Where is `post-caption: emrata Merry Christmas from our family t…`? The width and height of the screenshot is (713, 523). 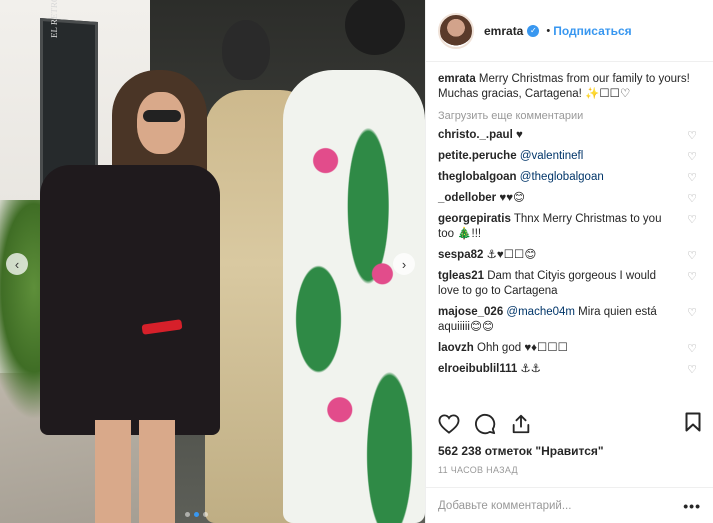 post-caption: emrata Merry Christmas from our family t… is located at coordinates (569, 87).